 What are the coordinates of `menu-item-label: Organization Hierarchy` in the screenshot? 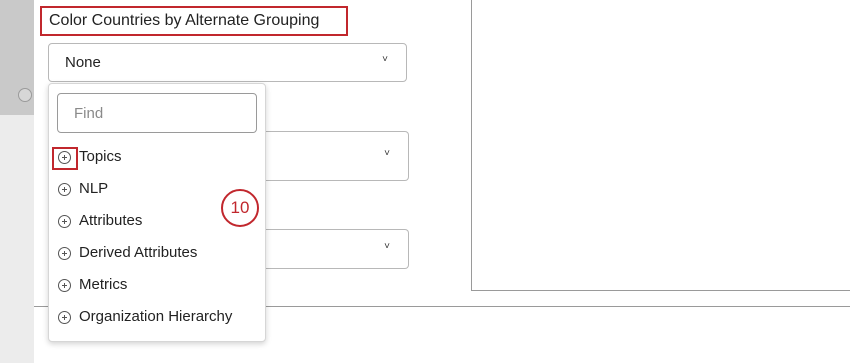 It's located at (156, 316).